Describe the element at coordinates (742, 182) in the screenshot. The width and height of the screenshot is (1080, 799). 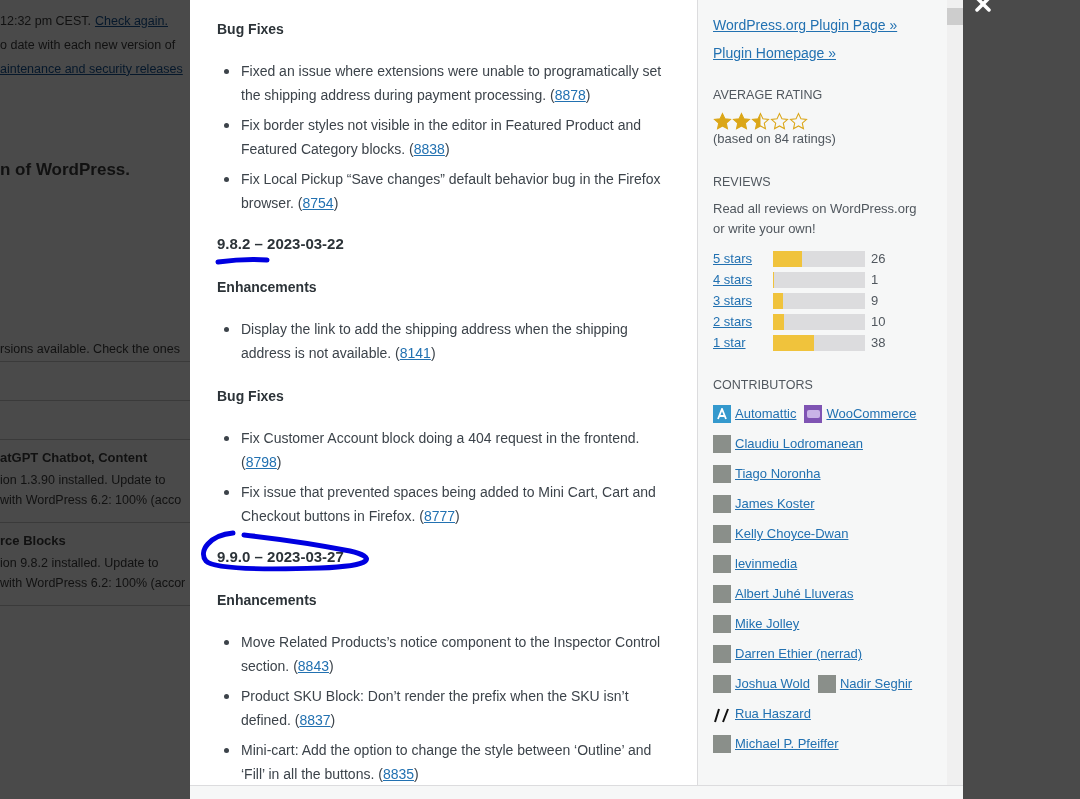
I see `section-label: REVIEWS` at that location.